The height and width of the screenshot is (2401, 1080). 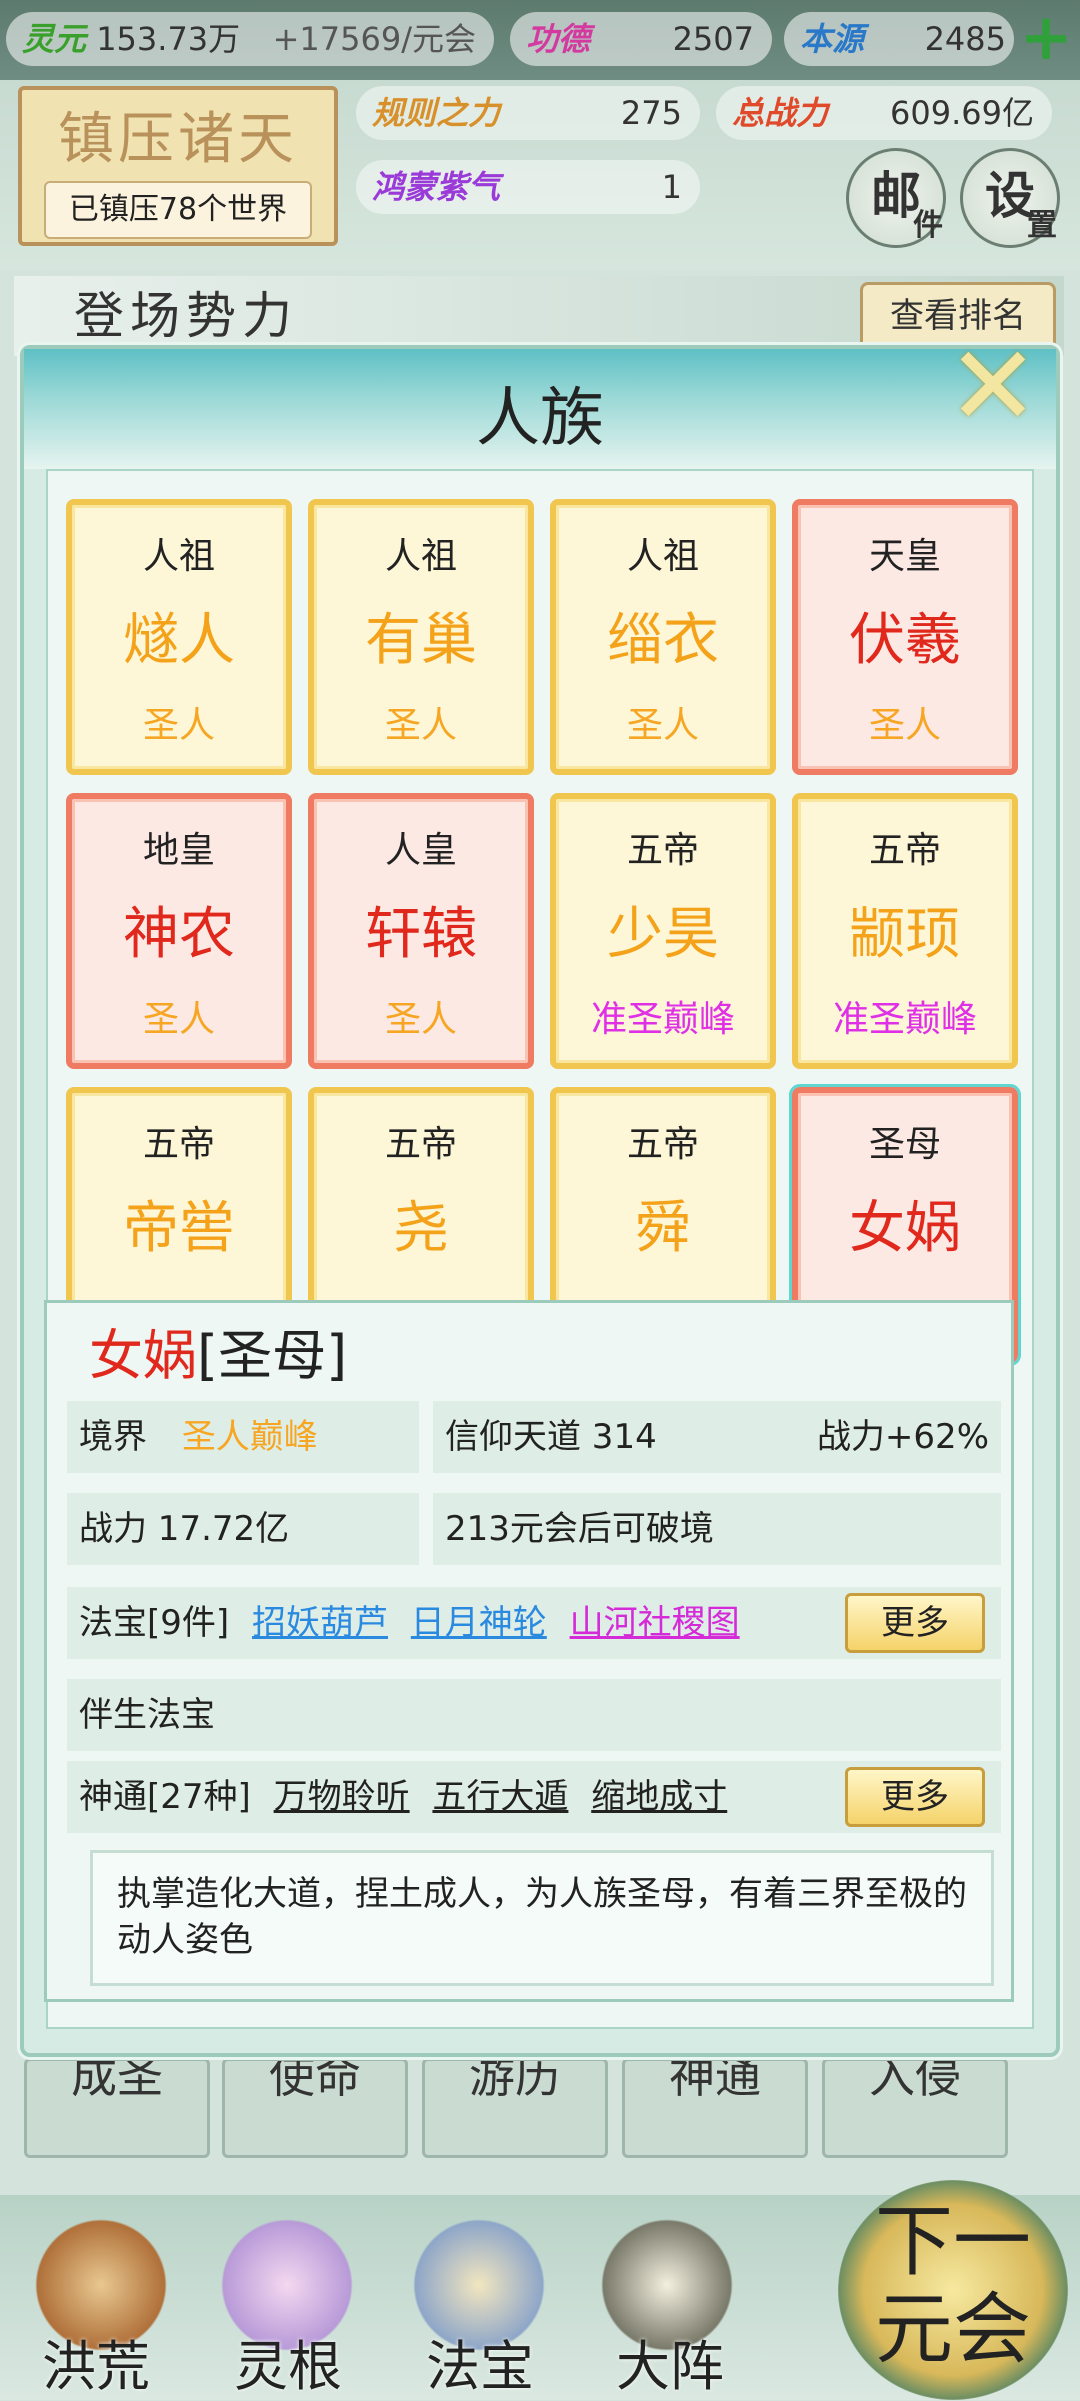 I want to click on treasure-label: 法宝[9件], so click(x=154, y=1623).